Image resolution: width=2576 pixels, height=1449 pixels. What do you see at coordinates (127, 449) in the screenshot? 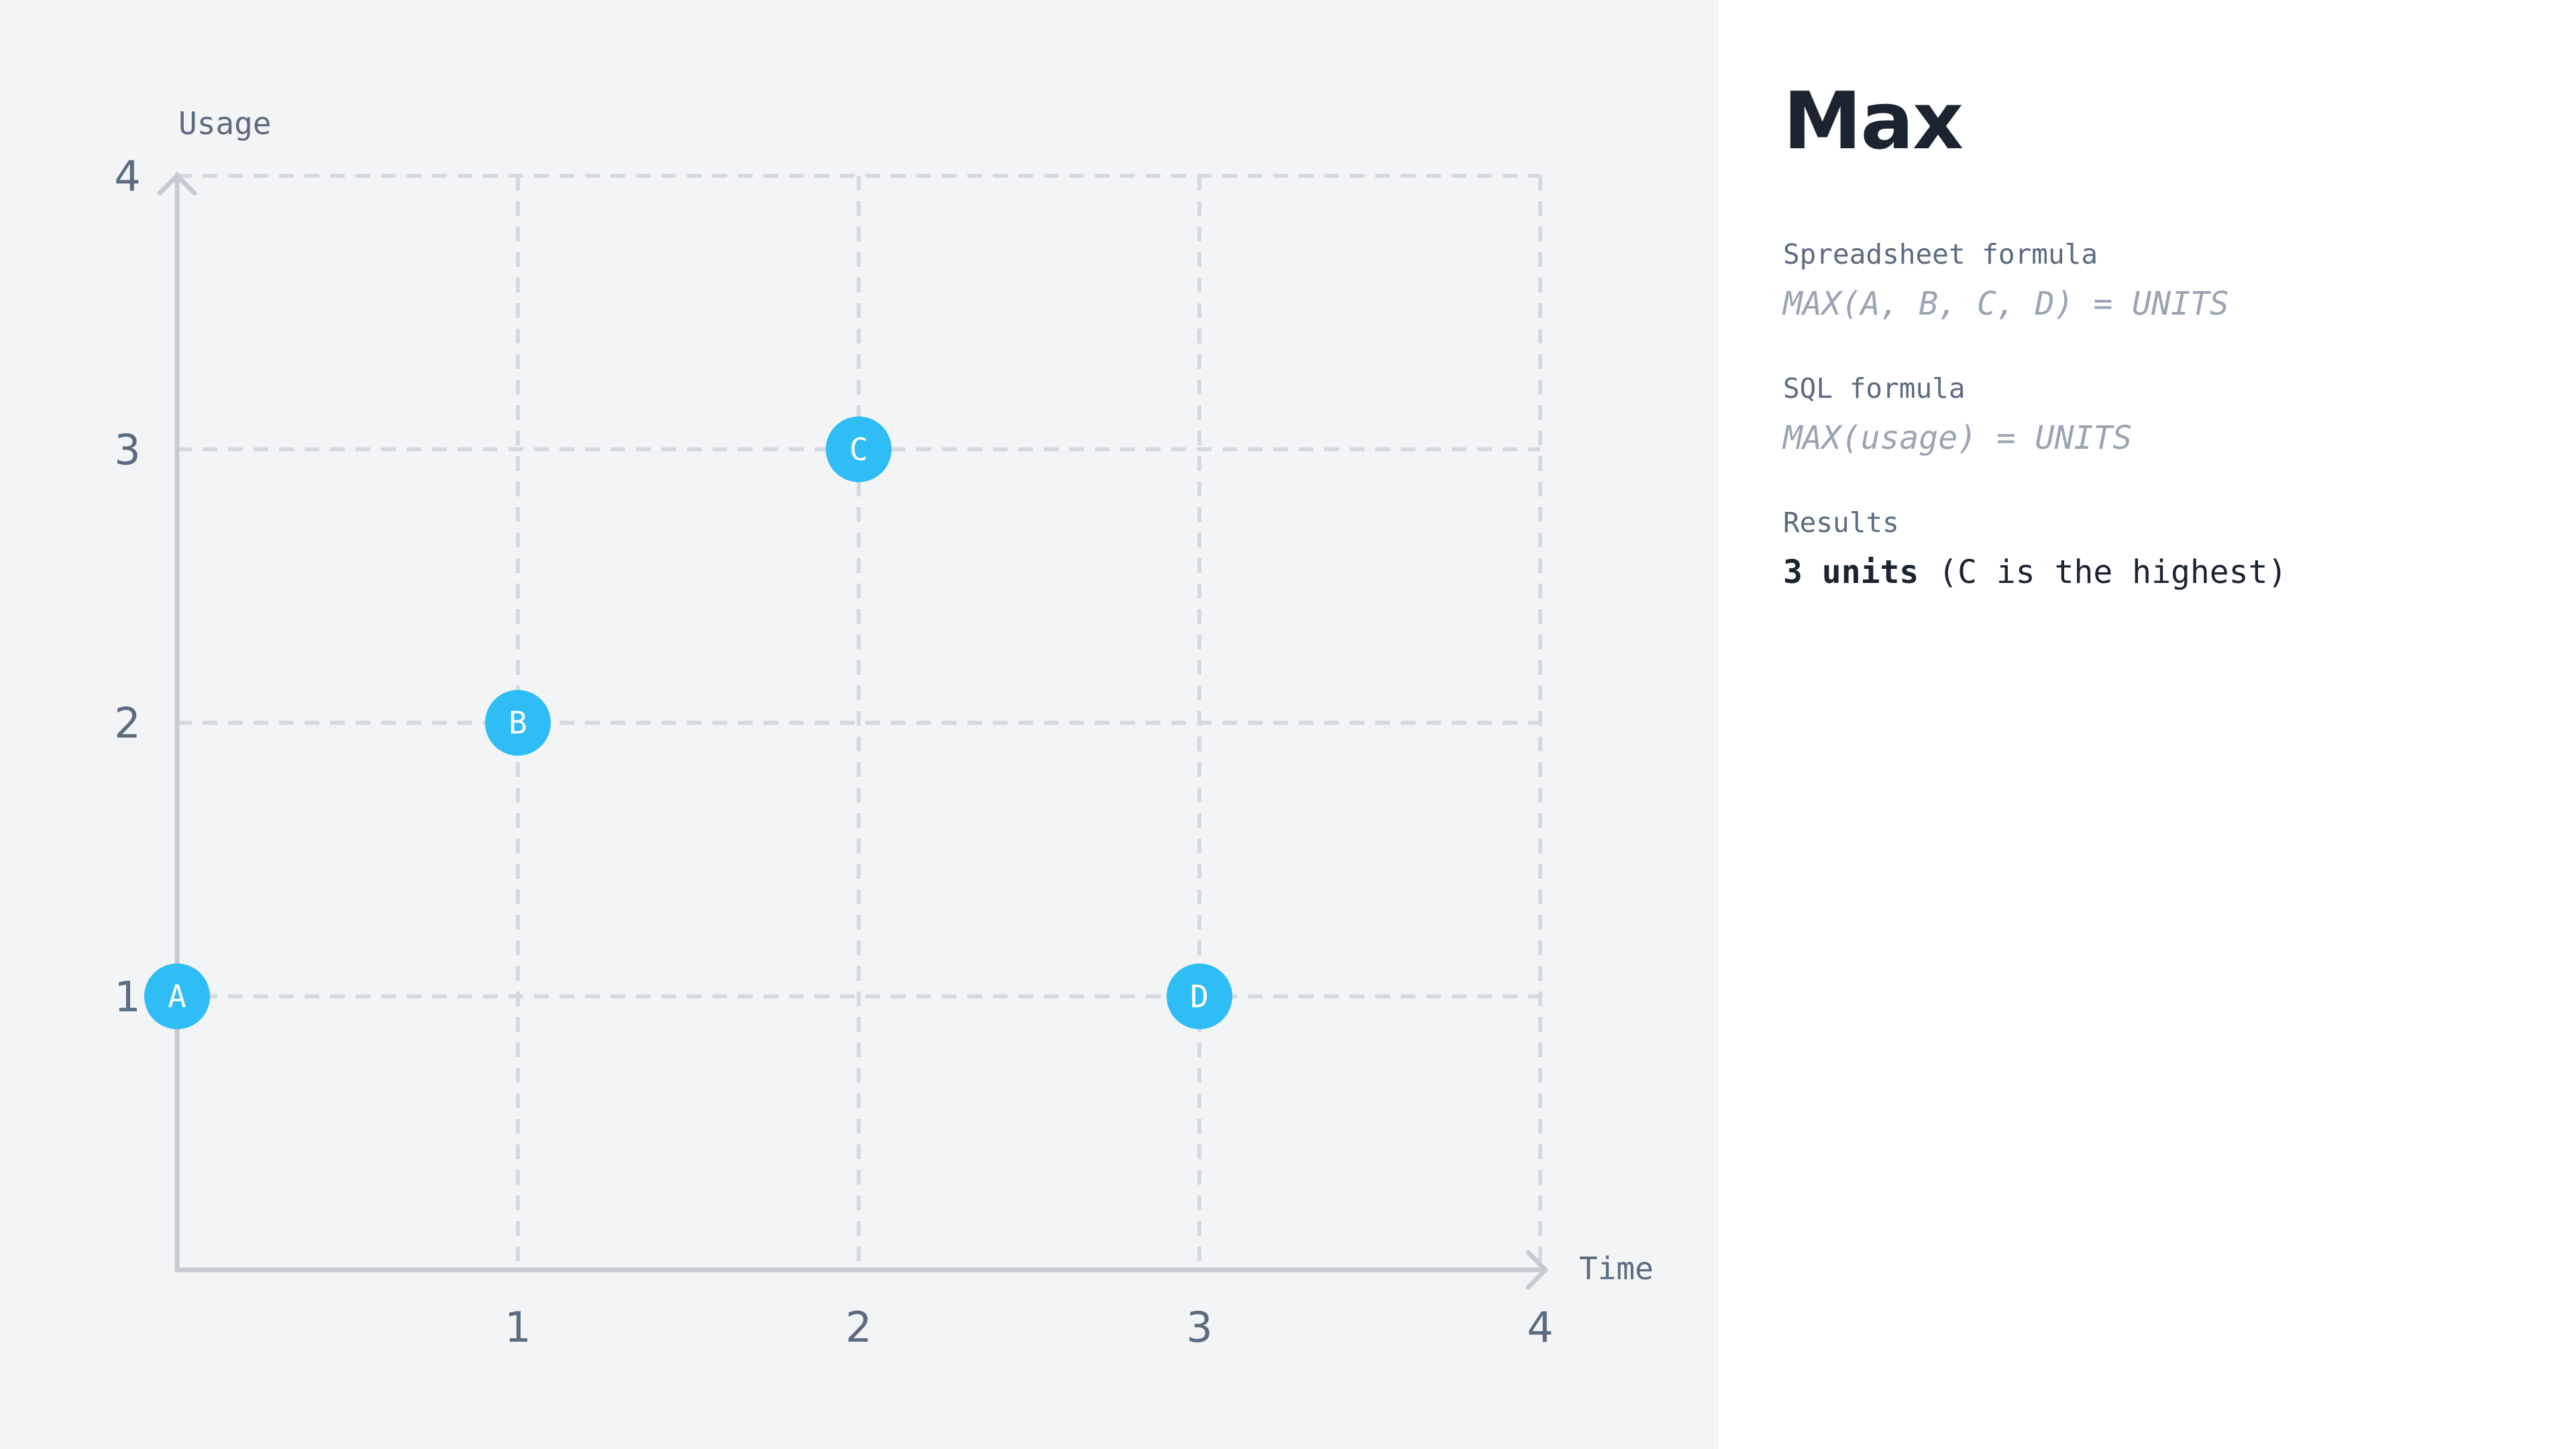
I see `y-tick-label: 3` at bounding box center [127, 449].